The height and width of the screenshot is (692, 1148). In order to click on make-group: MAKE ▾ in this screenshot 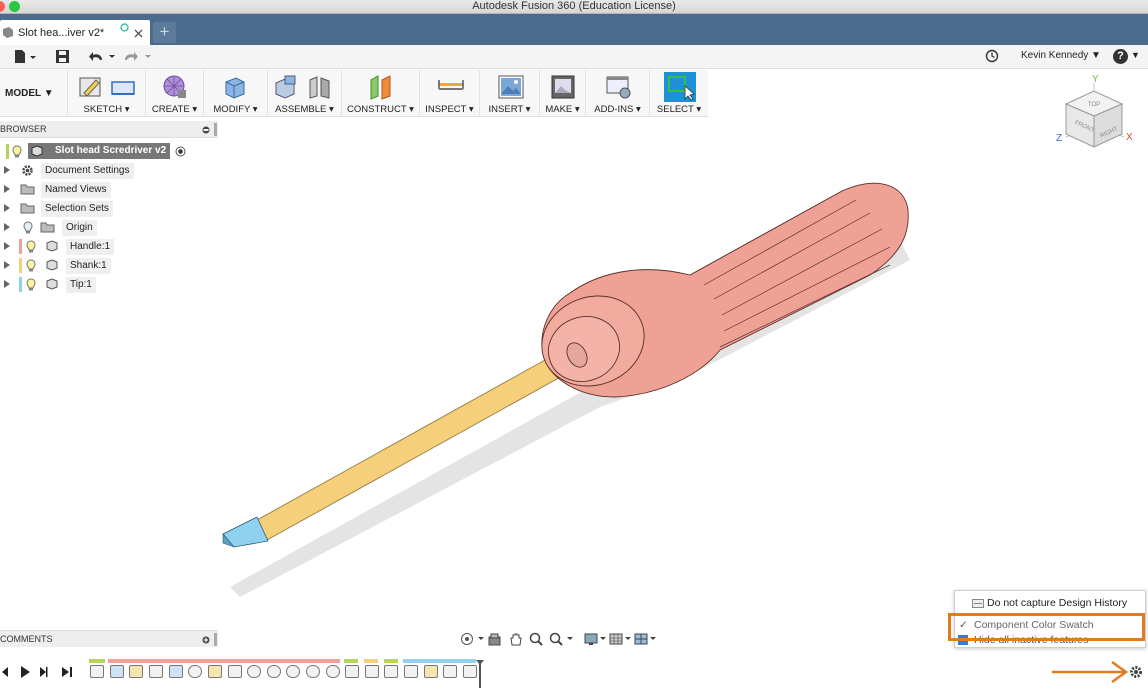, I will do `click(563, 93)`.